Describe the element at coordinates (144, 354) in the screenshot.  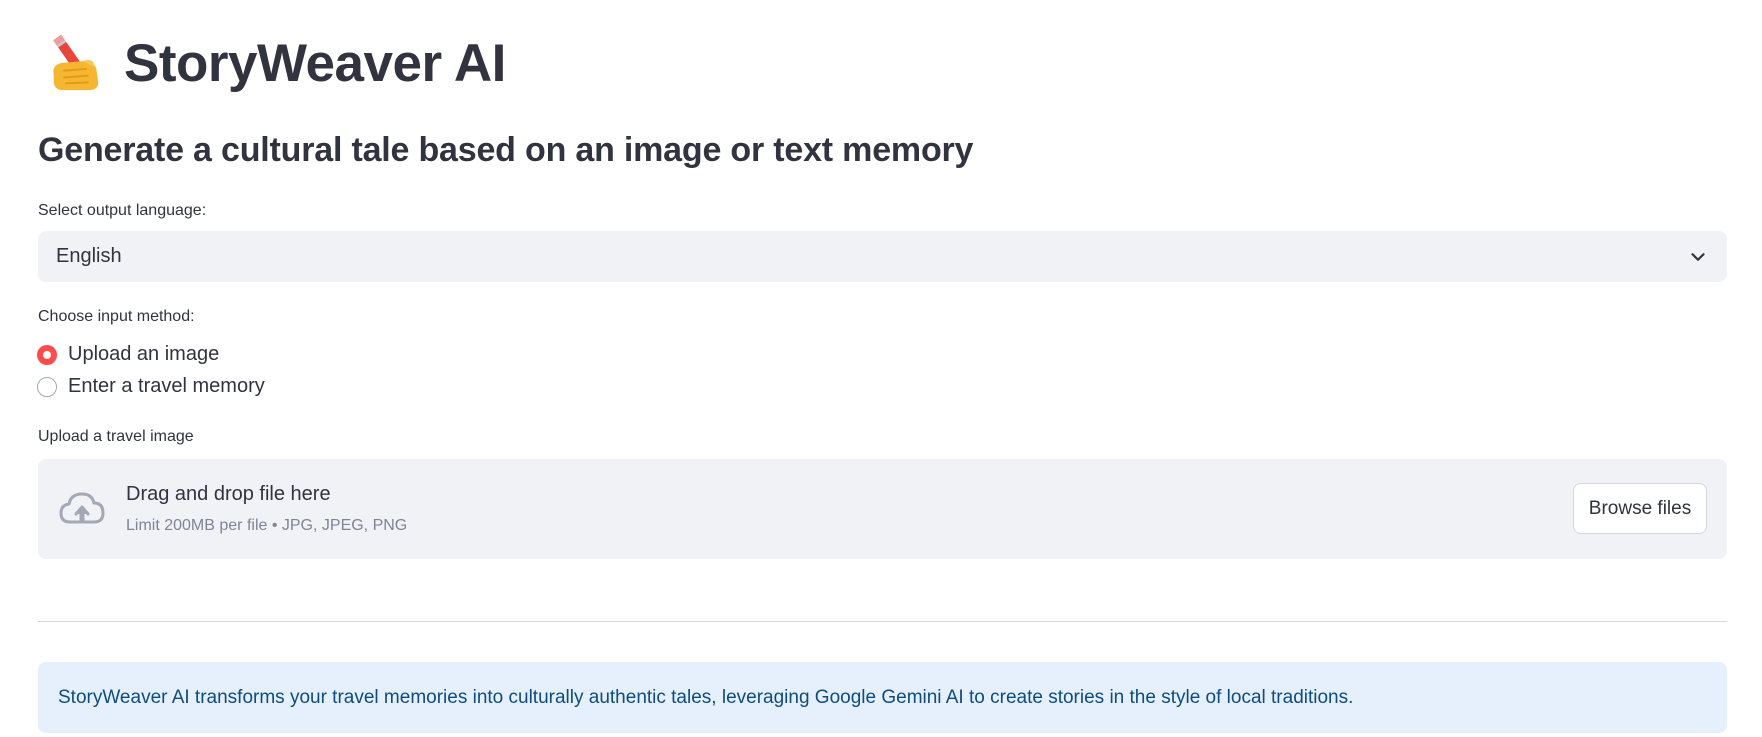
I see `radio-option-label: Upload an image` at that location.